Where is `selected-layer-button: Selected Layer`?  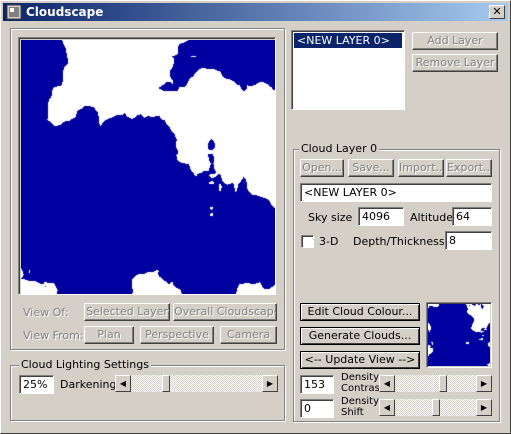
selected-layer-button: Selected Layer is located at coordinates (127, 312).